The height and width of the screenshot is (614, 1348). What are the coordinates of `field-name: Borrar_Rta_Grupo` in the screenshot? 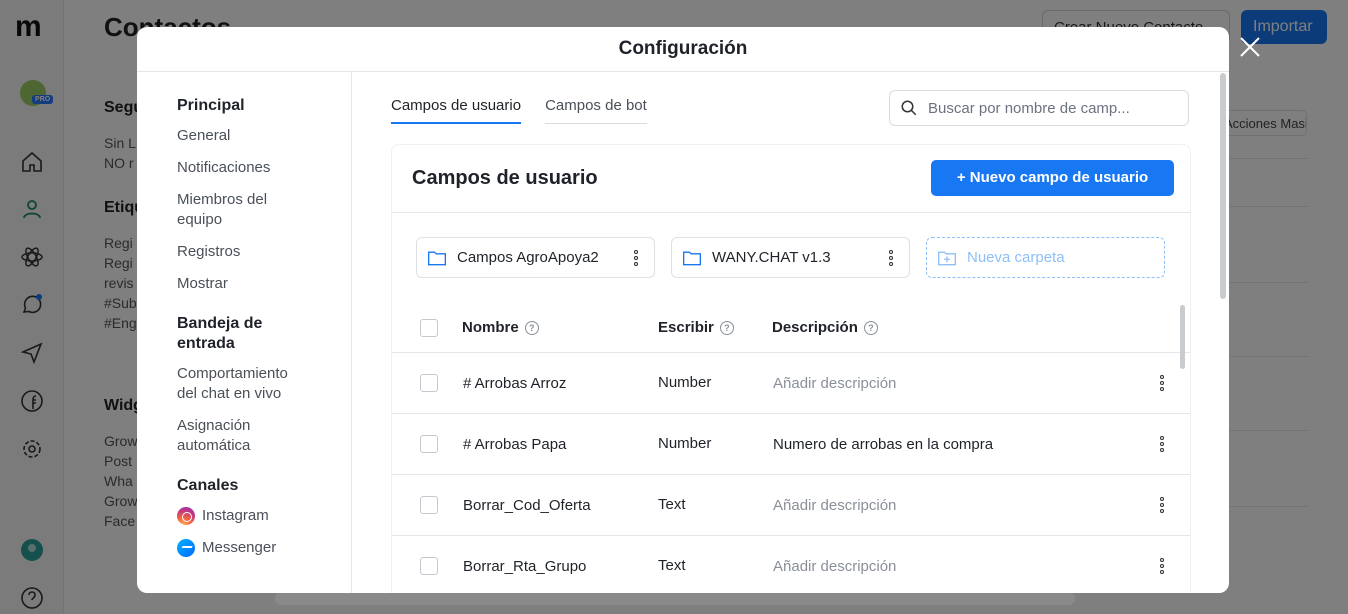 It's located at (525, 566).